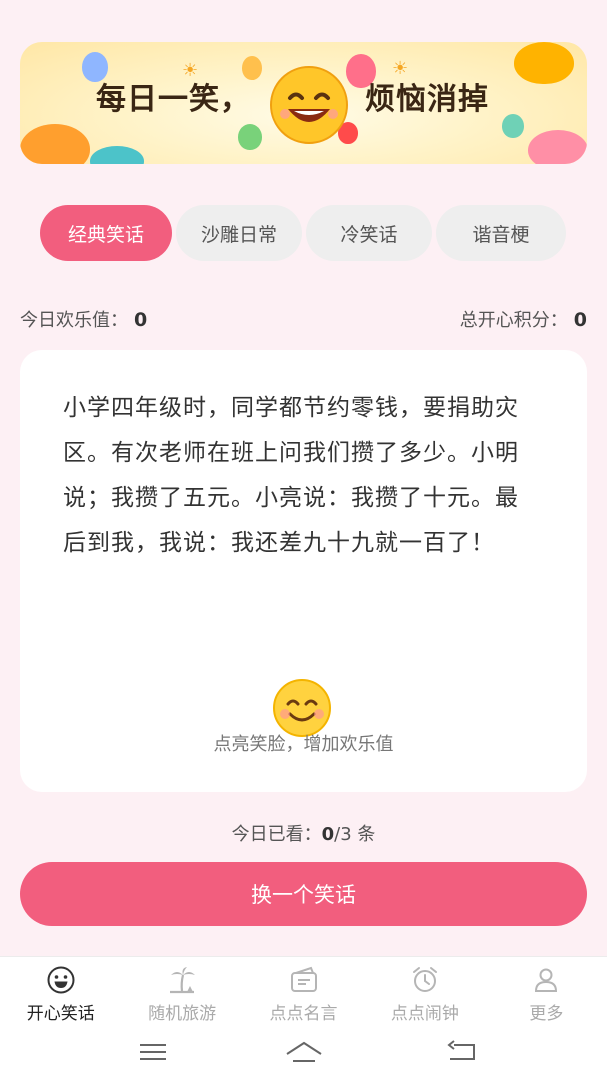  I want to click on tab-silly-daily: 沙雕日常, so click(239, 233).